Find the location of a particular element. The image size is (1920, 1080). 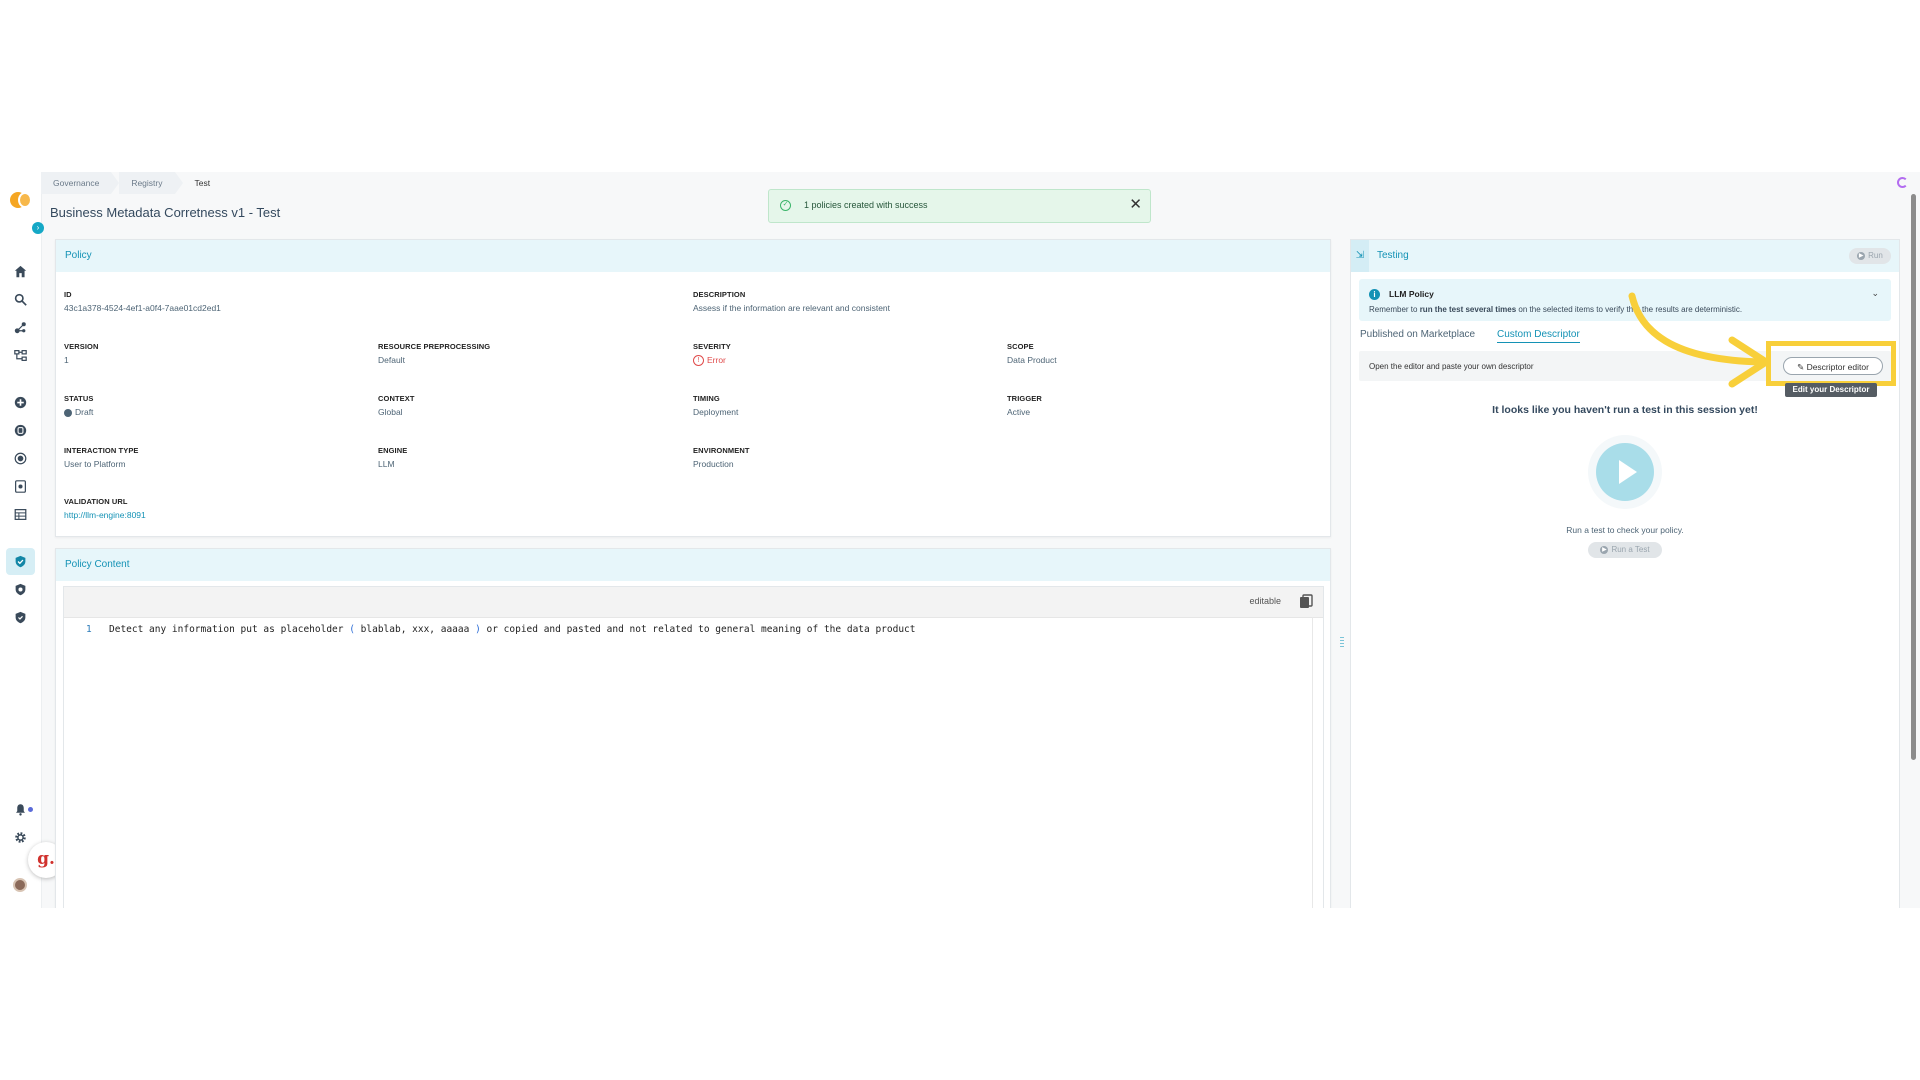

plus-icon is located at coordinates (20, 402).